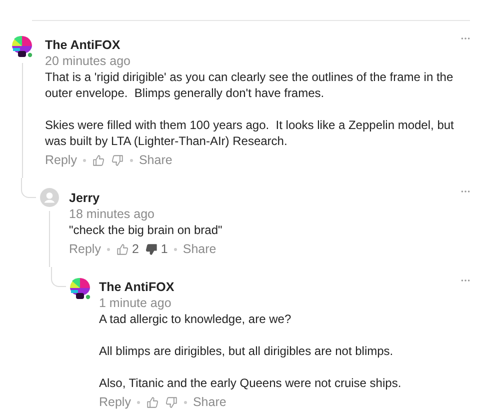  I want to click on timestamp: 18 minutes ago, so click(111, 214).